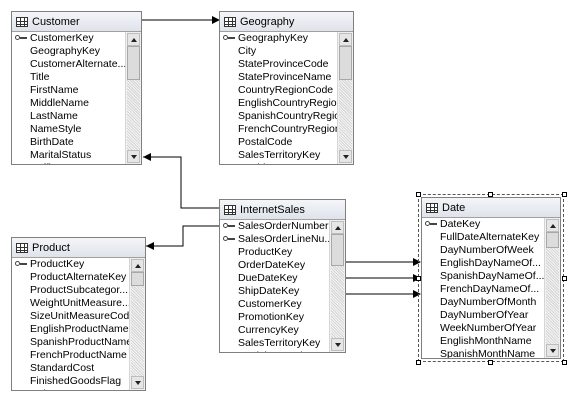 This screenshot has width=577, height=400. Describe the element at coordinates (483, 328) in the screenshot. I see `column-row: WeekNumberOfYear` at that location.